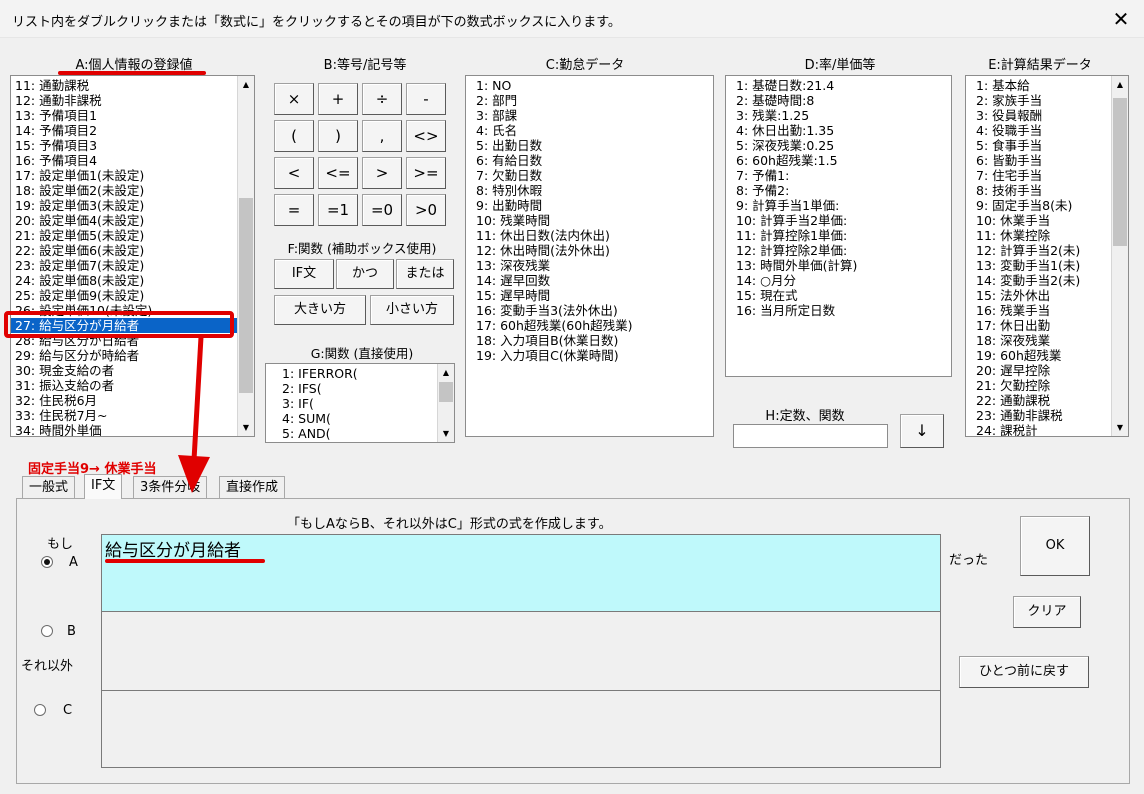 The width and height of the screenshot is (1144, 794). Describe the element at coordinates (1045, 280) in the screenshot. I see `panel-e-list-item: 14: 変動手当2(未)` at that location.